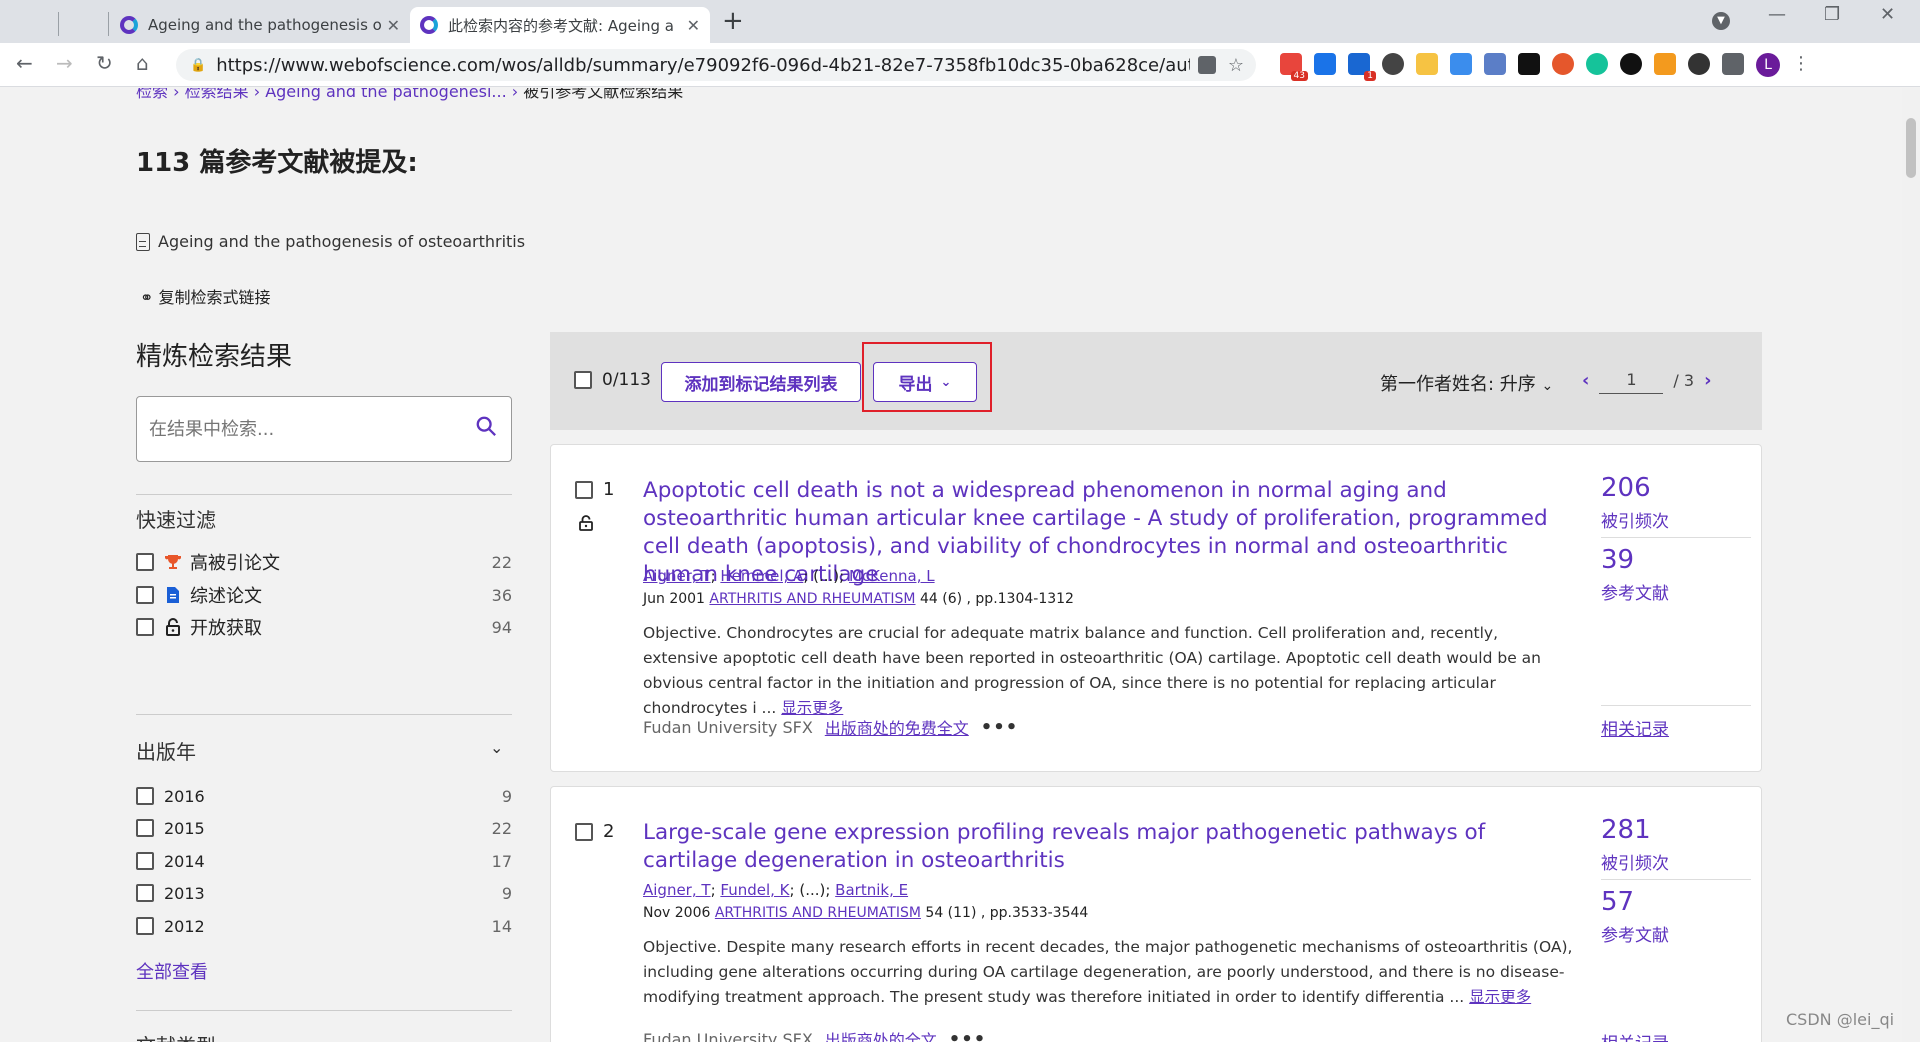 Image resolution: width=1920 pixels, height=1042 pixels. Describe the element at coordinates (1362, 67) in the screenshot. I see `extension-icon: 1` at that location.